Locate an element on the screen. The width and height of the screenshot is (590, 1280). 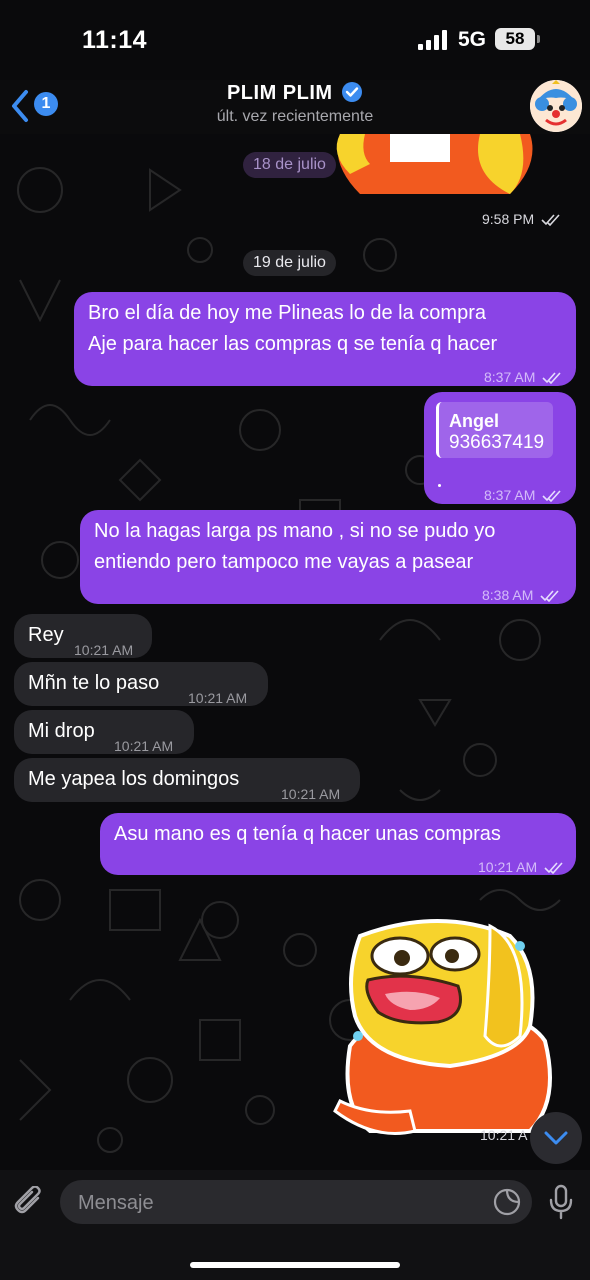
attach-icon is located at coordinates (30, 1204).